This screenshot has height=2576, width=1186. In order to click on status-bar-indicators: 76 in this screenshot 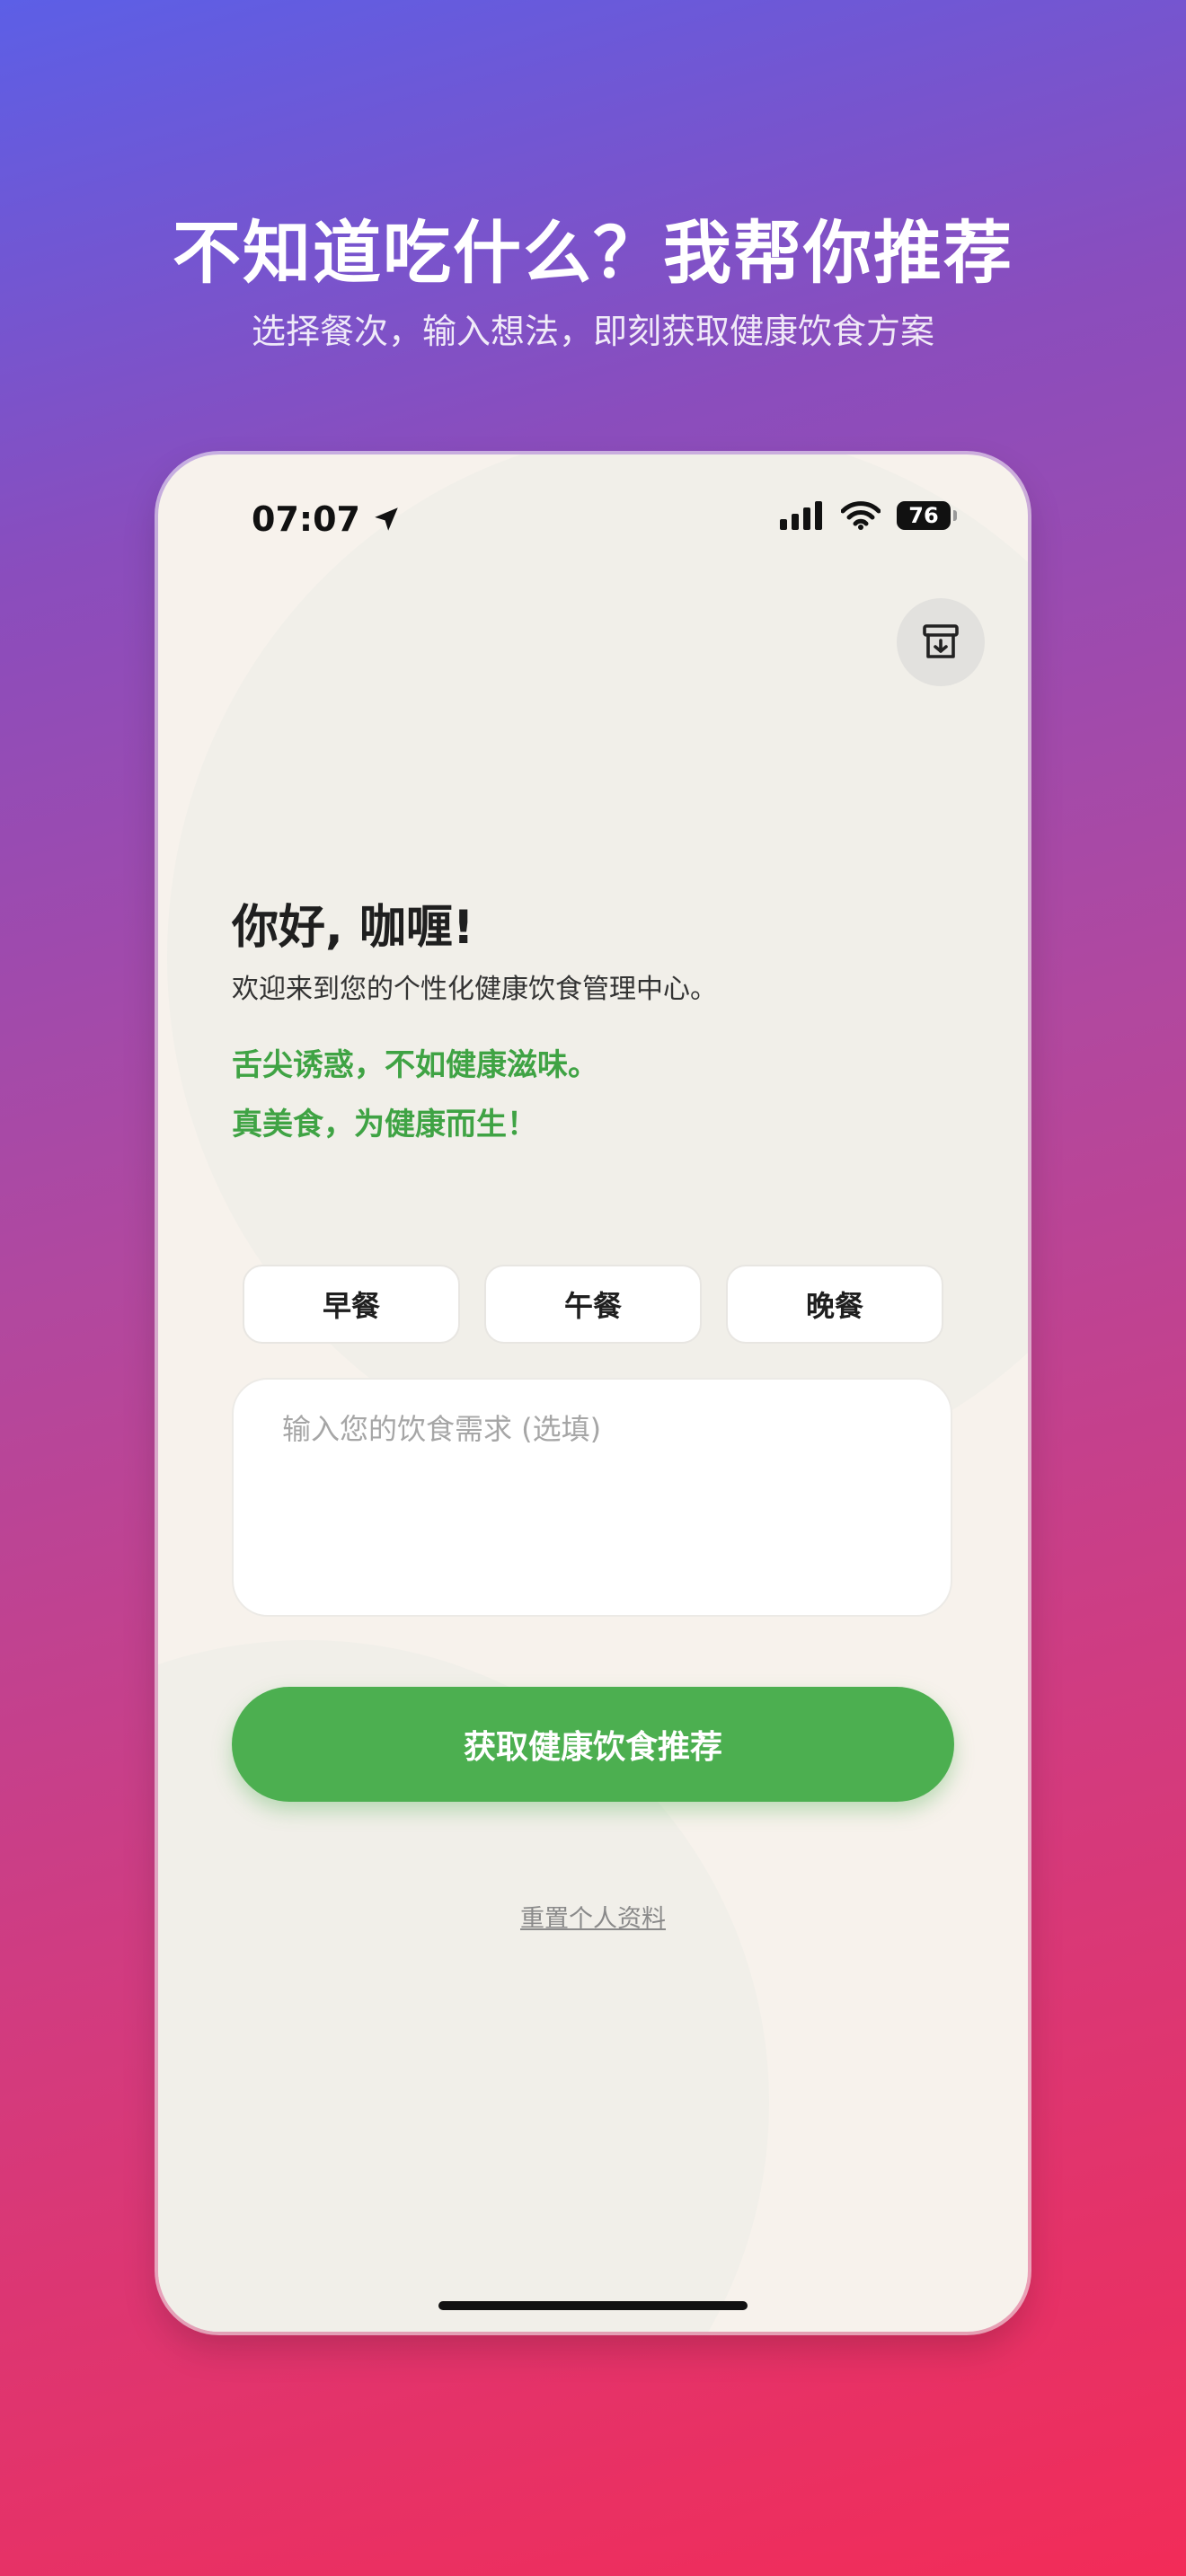, I will do `click(868, 515)`.